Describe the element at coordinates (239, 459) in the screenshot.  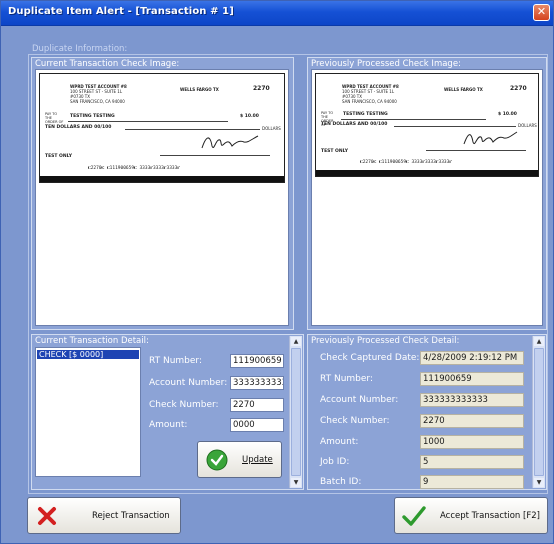
I see `update-button: Update` at that location.